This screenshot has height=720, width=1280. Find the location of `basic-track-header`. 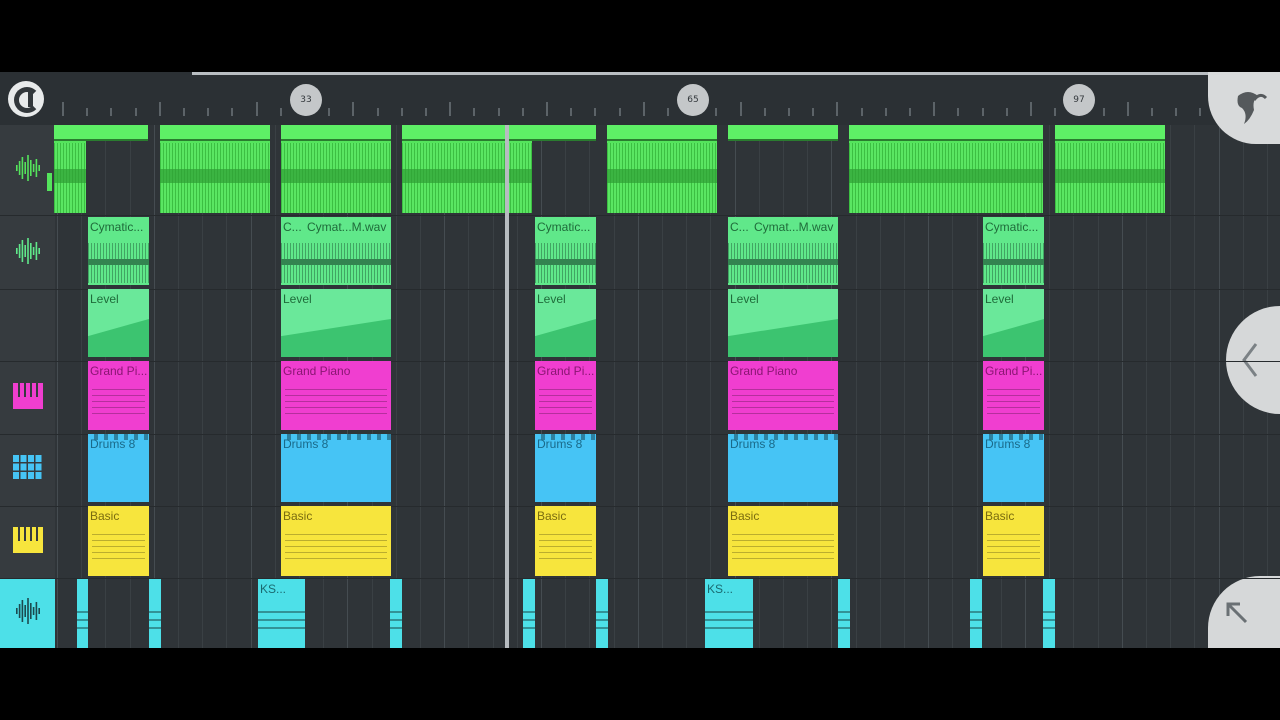

basic-track-header is located at coordinates (27, 542).